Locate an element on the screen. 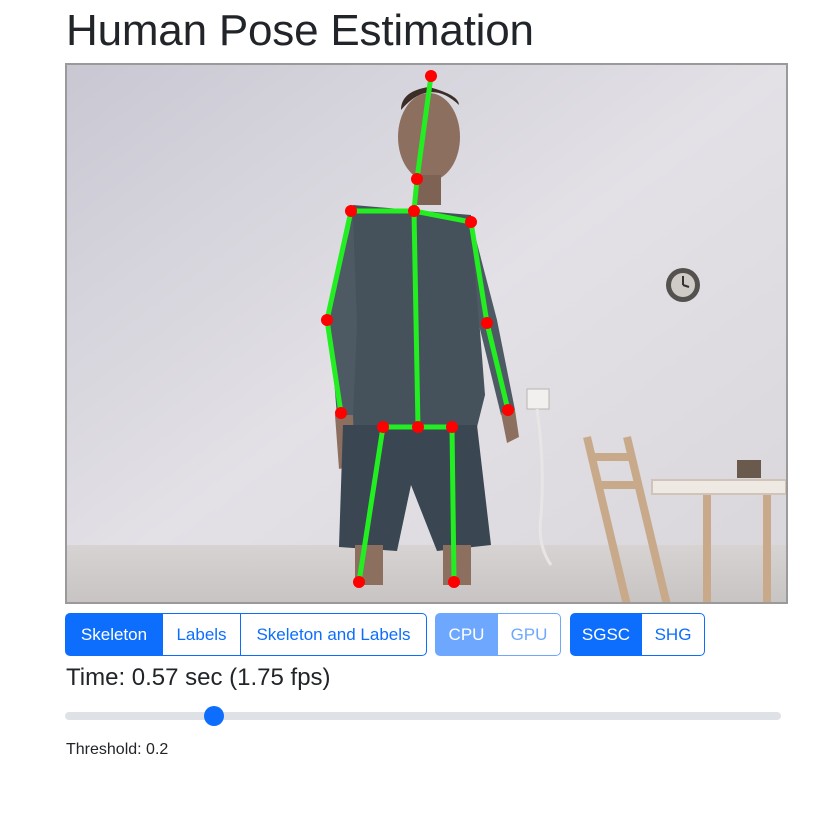 The width and height of the screenshot is (820, 833). threshold-slider-track is located at coordinates (423, 716).